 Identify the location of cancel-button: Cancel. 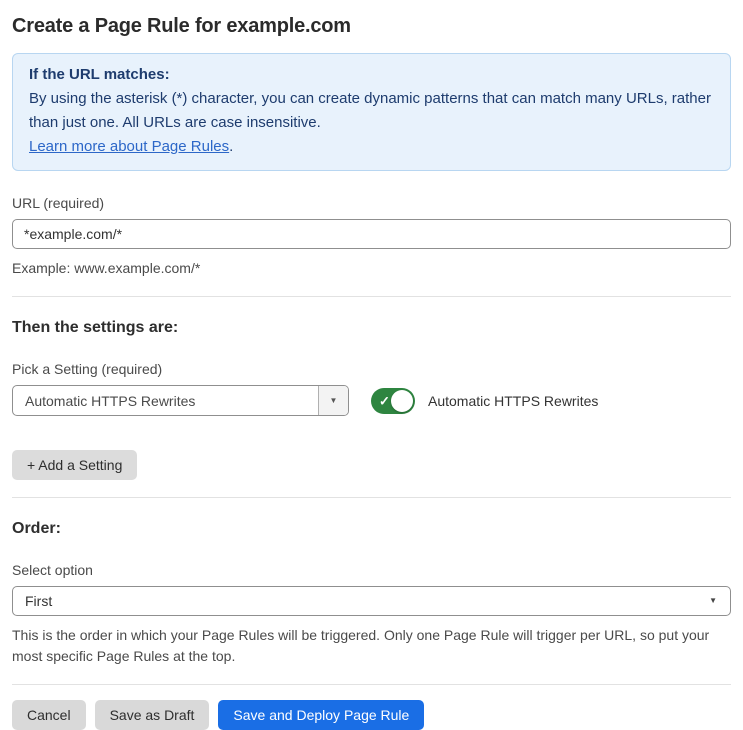
(49, 715).